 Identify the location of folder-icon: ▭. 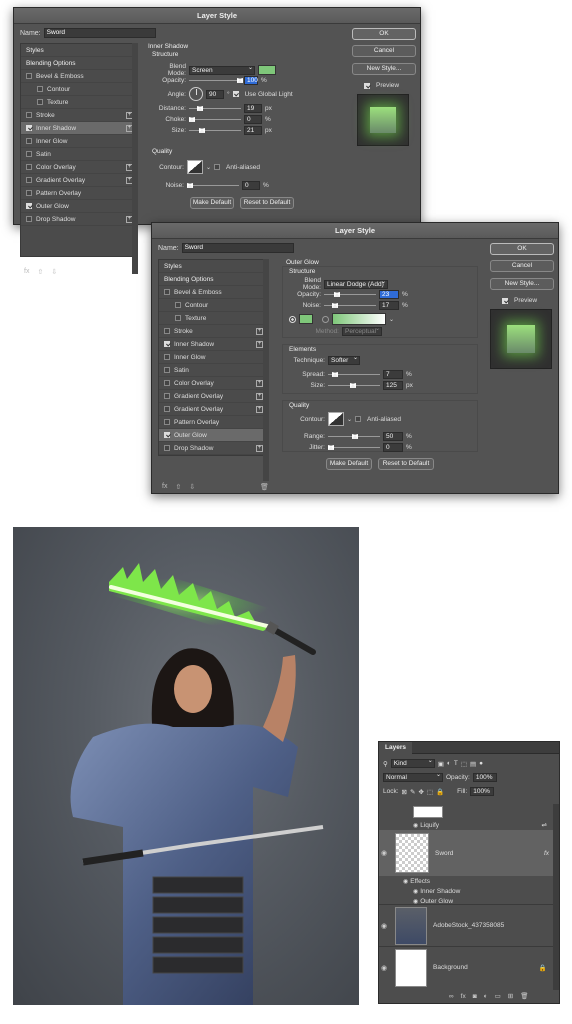
(498, 996).